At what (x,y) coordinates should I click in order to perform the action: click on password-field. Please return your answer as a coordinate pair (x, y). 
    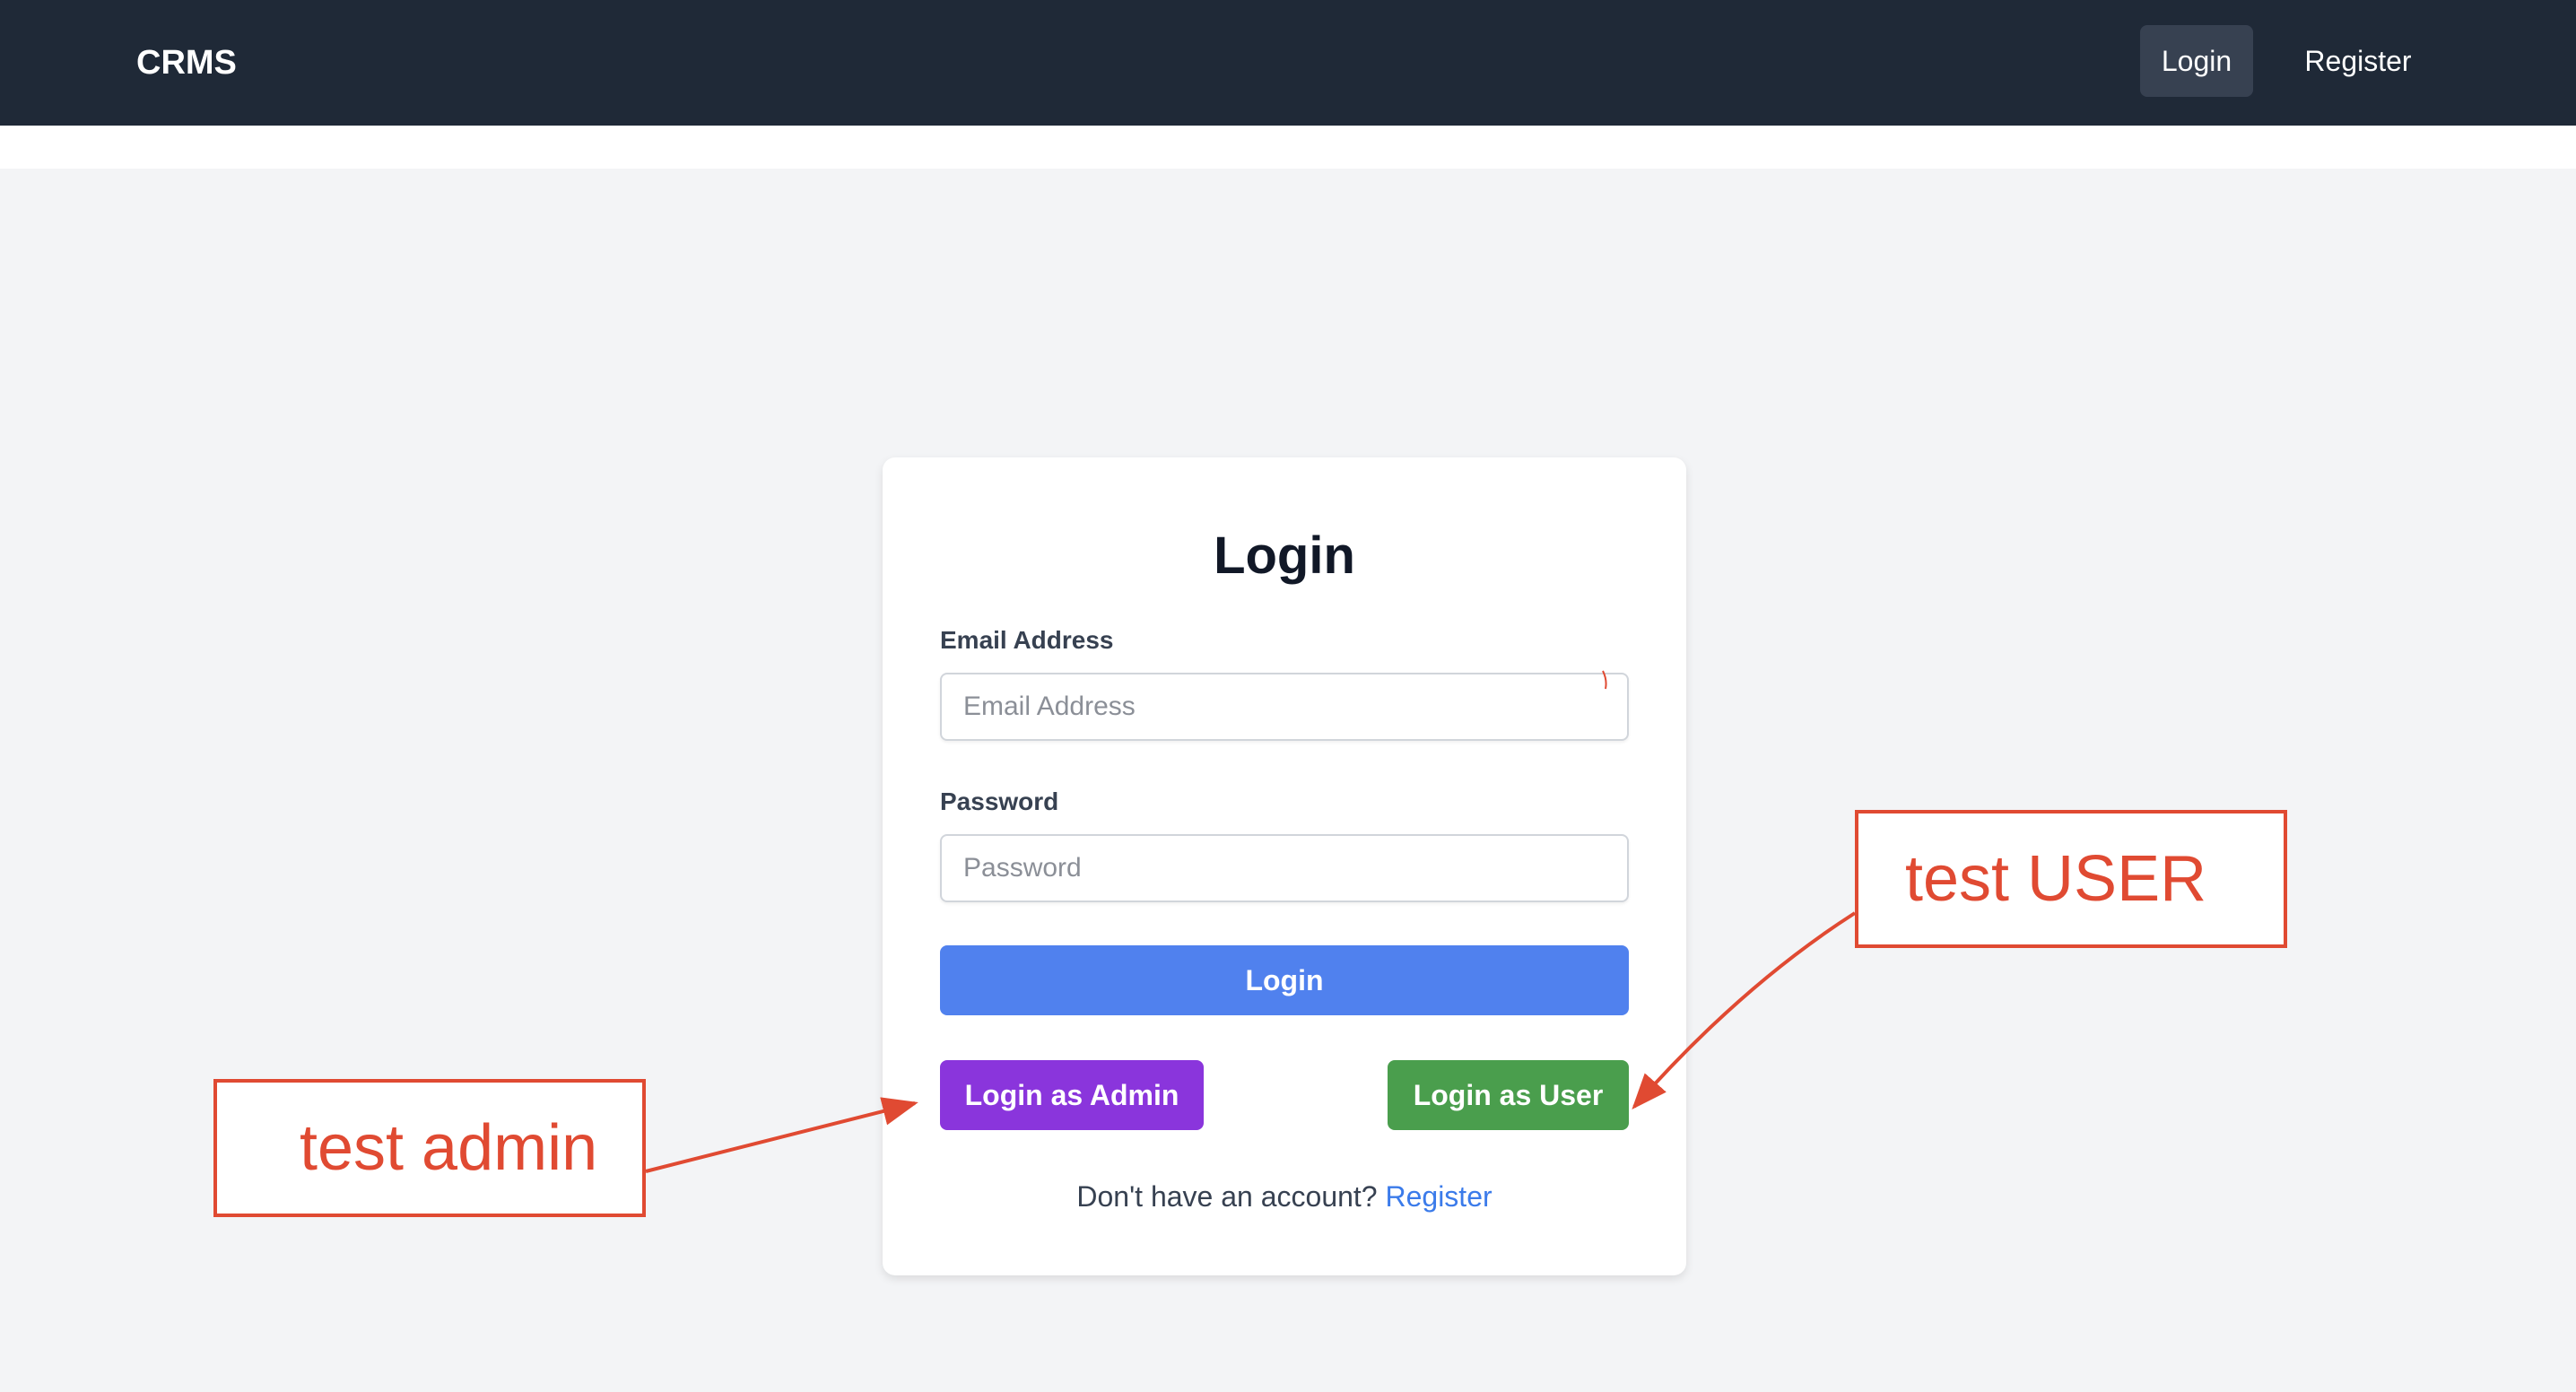
    Looking at the image, I should click on (1284, 868).